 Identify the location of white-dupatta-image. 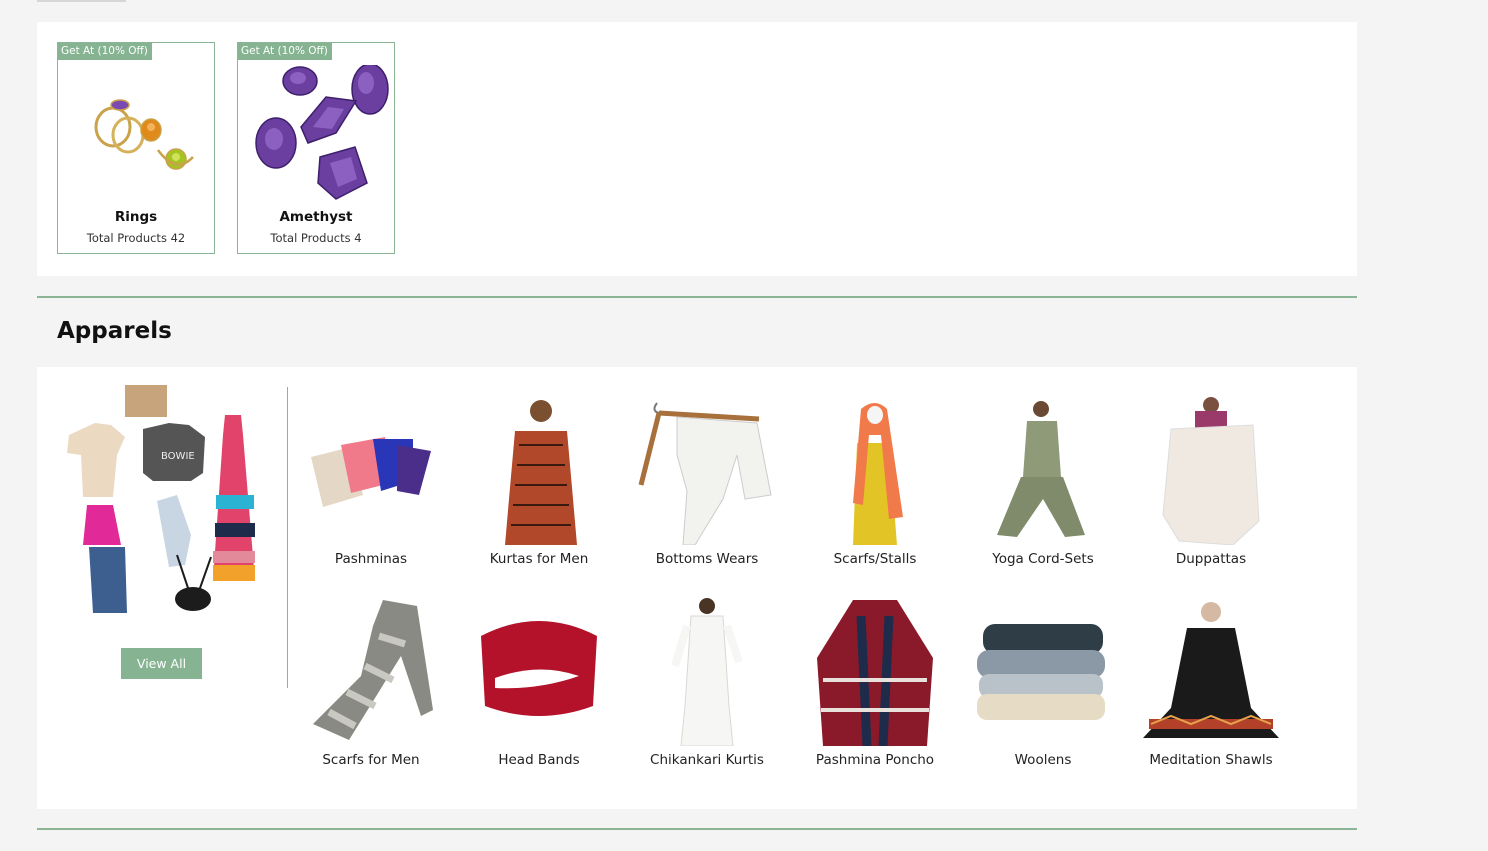
(1211, 471).